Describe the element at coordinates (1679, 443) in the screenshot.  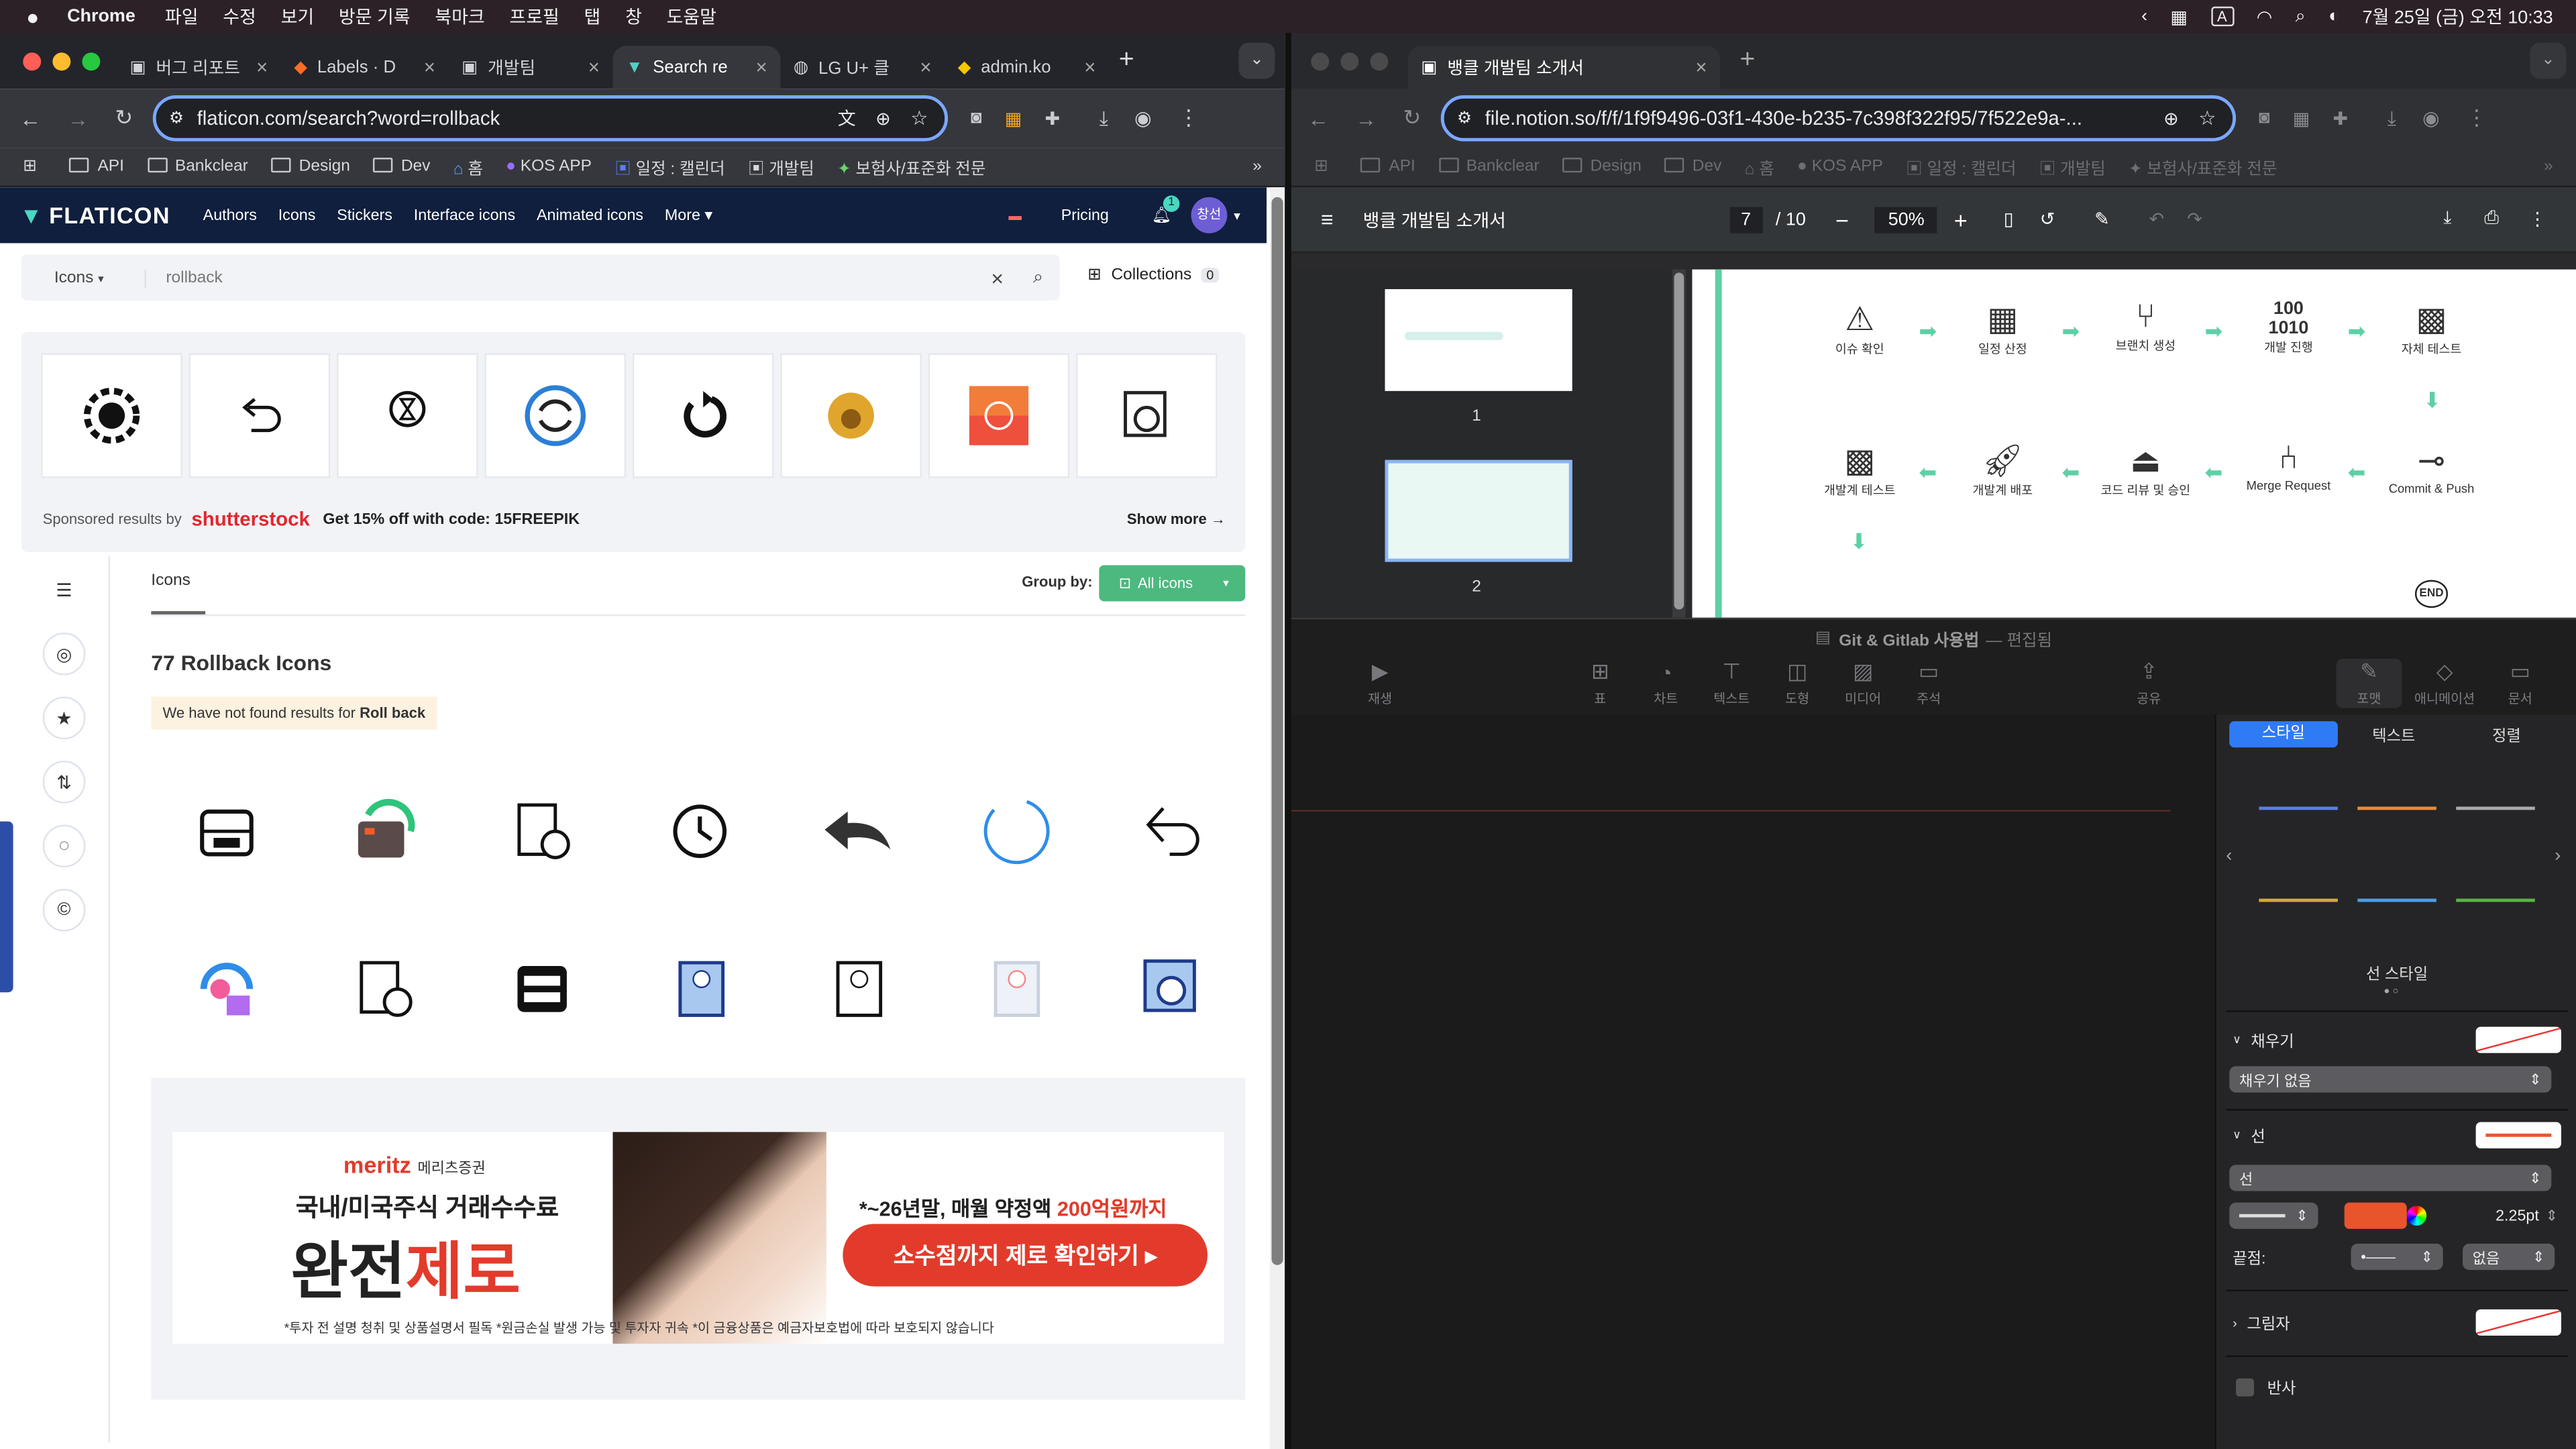
I see `pdf-scrollbar` at that location.